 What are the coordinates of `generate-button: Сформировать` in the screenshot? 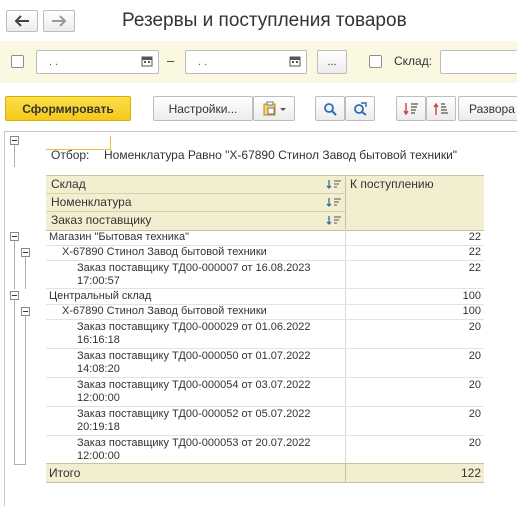 It's located at (68, 108).